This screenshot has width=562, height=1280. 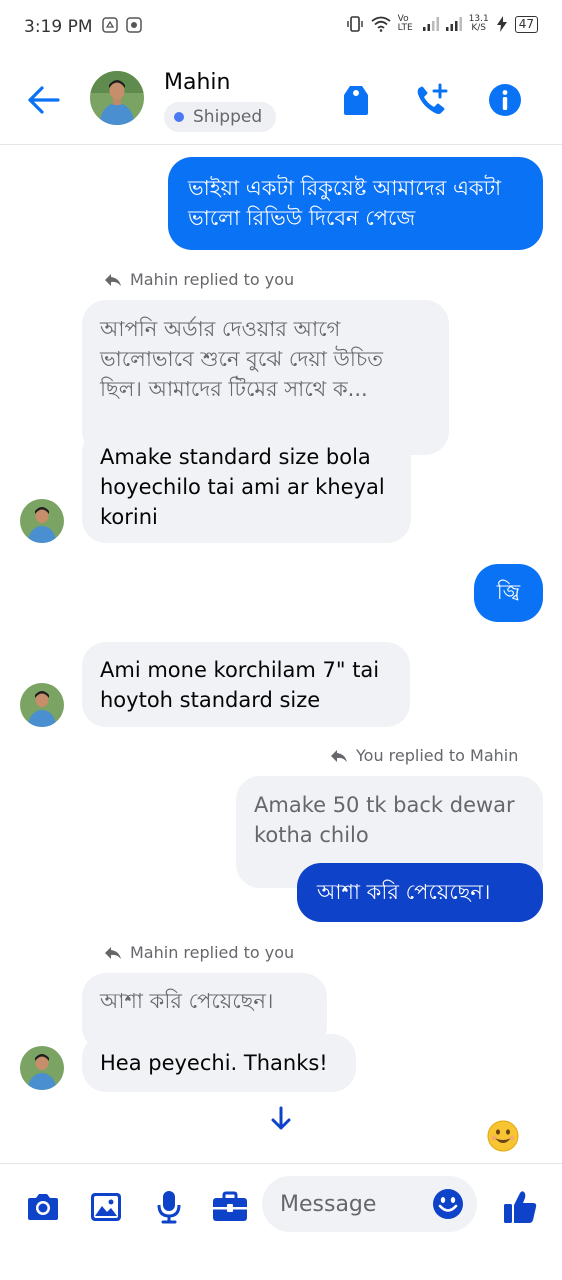 What do you see at coordinates (281, 100) in the screenshot?
I see `conversation-header: Mahin Shipped` at bounding box center [281, 100].